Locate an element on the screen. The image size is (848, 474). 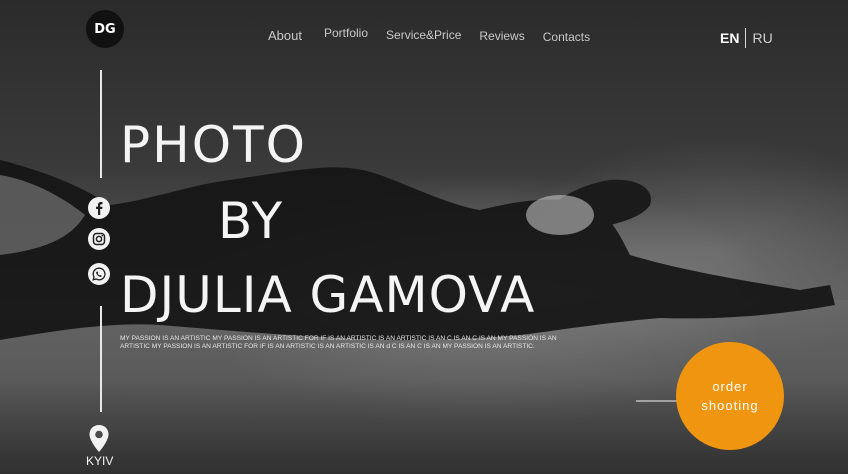
logo: DG is located at coordinates (105, 29).